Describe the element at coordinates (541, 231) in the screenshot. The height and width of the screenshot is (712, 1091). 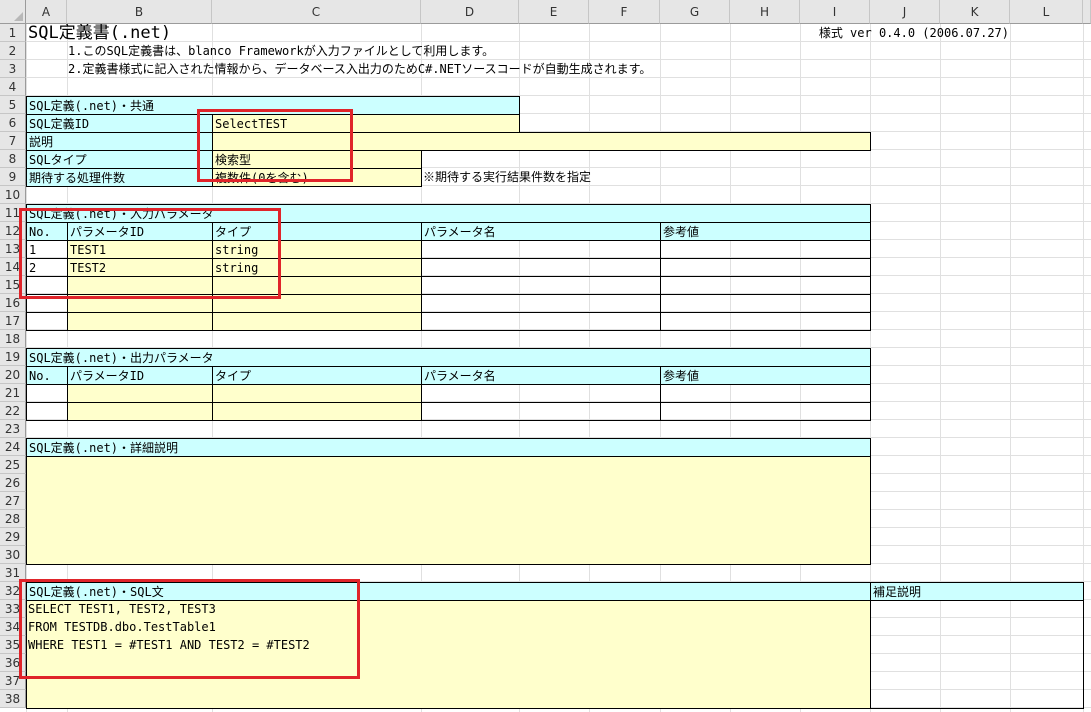
I see `input-param-header-name: パラメータ名` at that location.